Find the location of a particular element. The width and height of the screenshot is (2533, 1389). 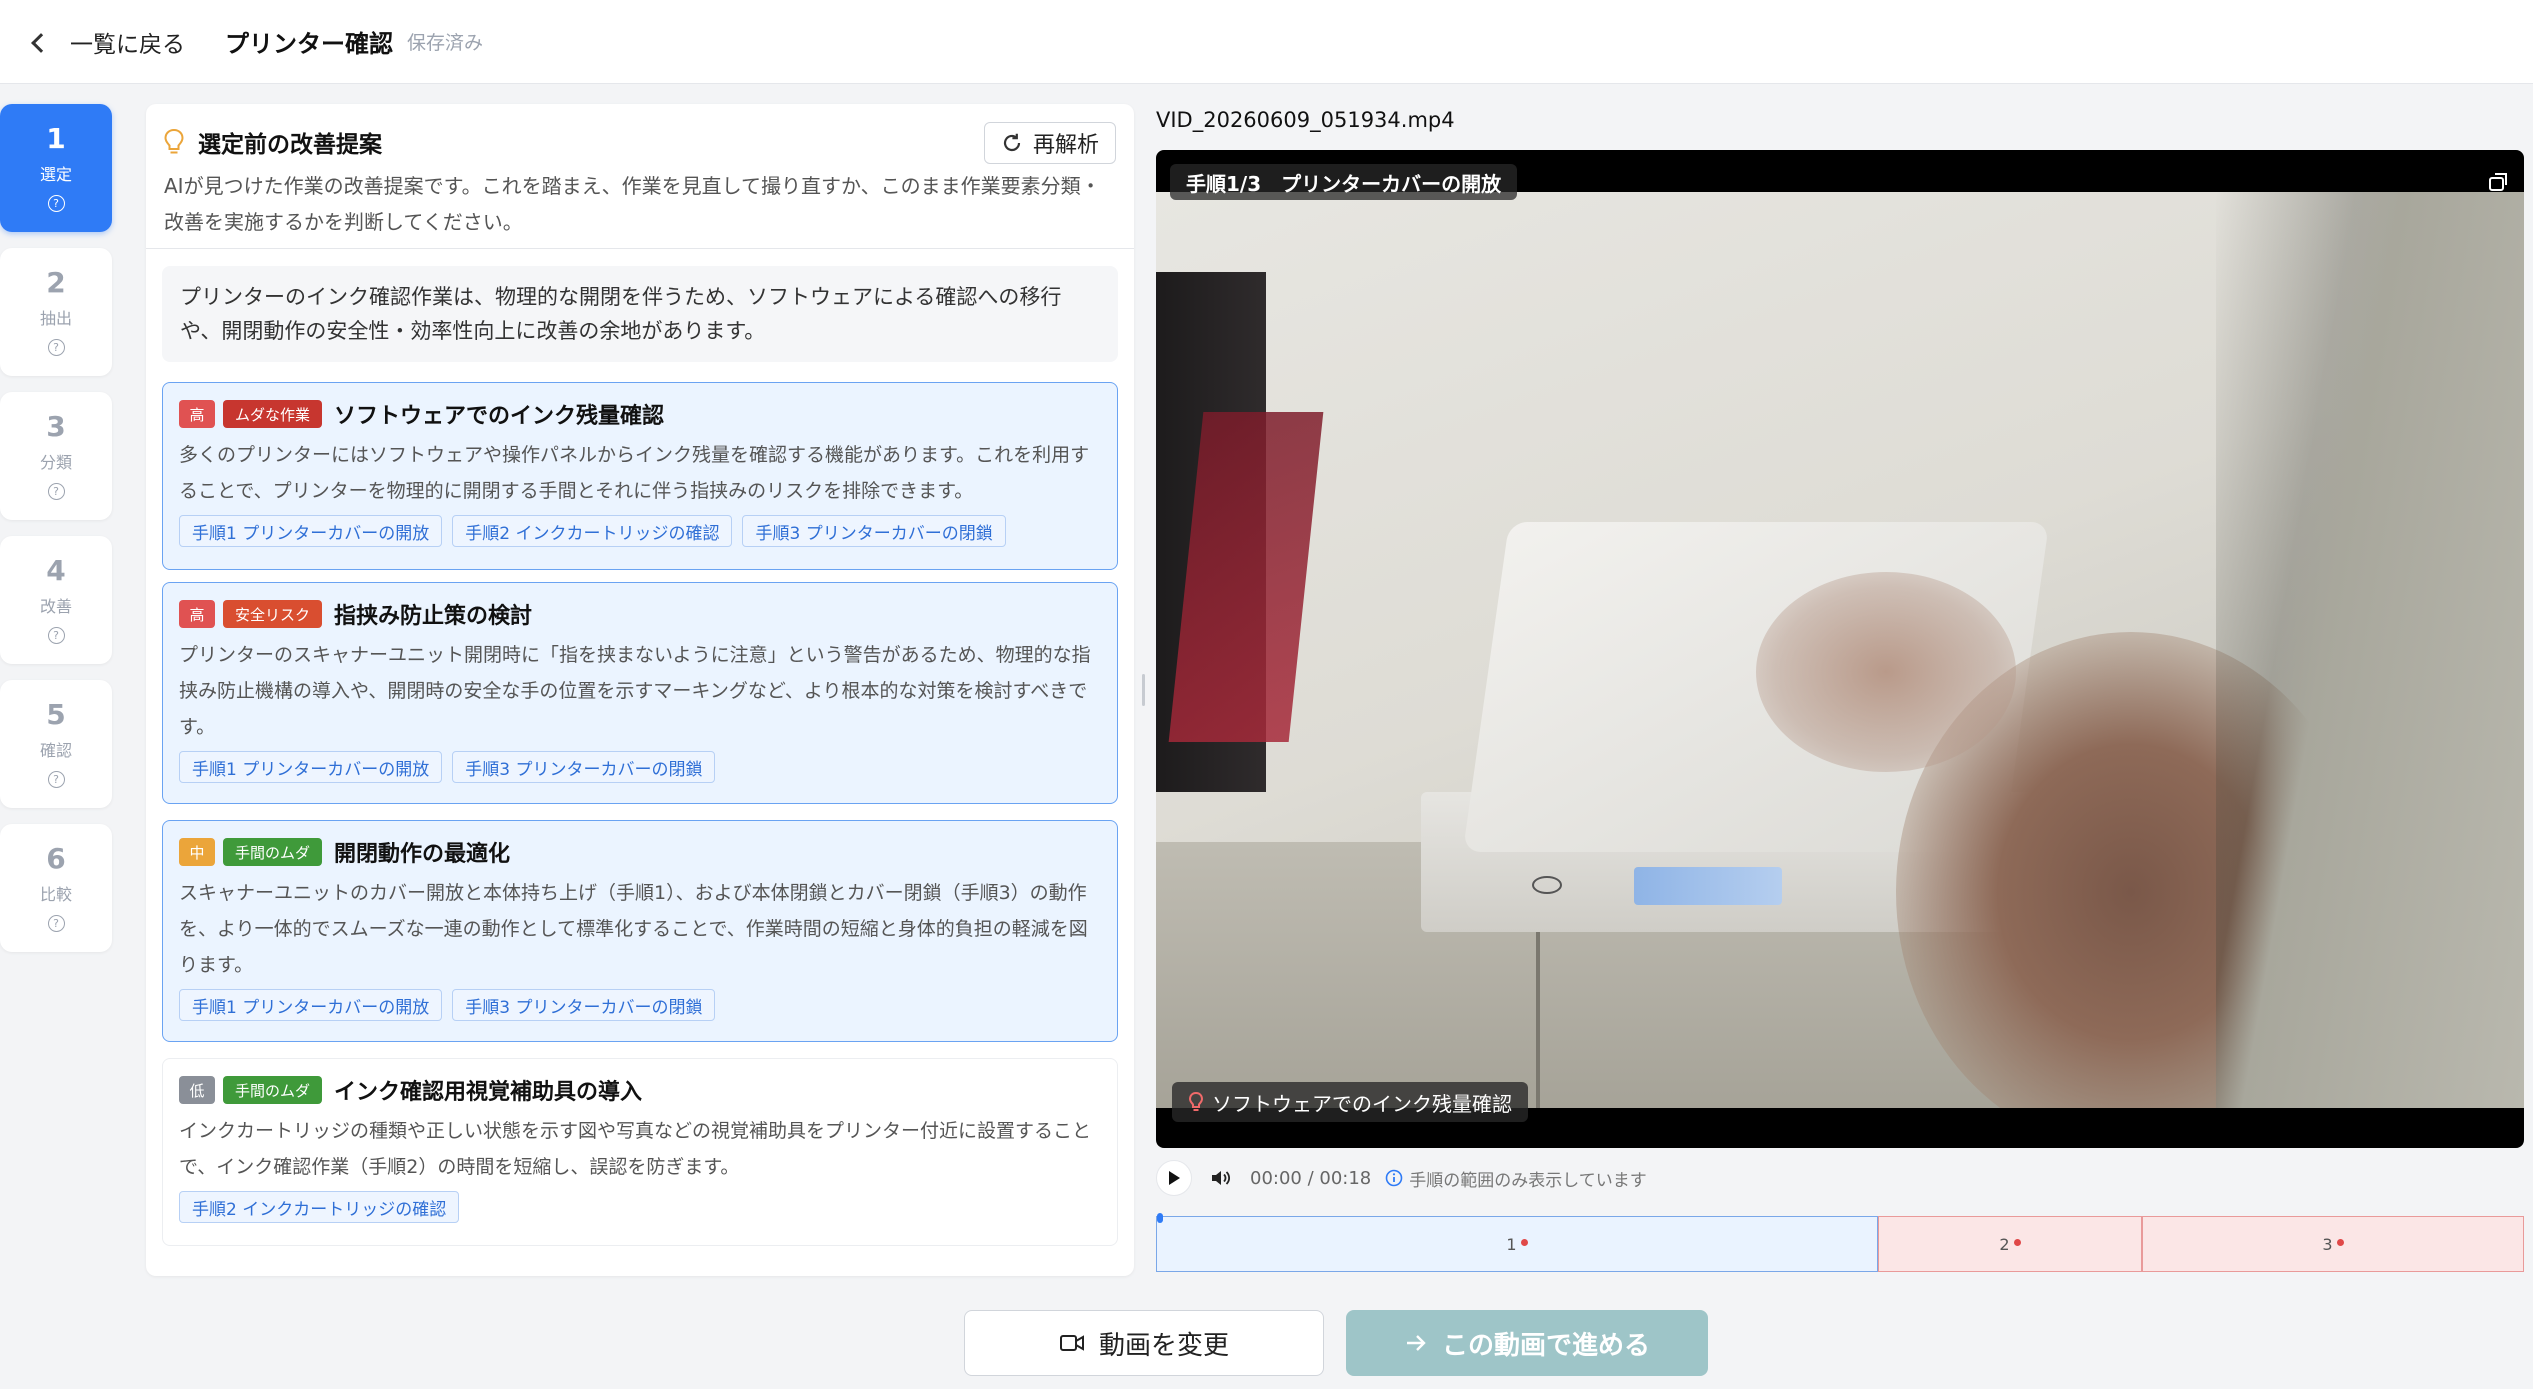

timeline-segment-step-2: 2 is located at coordinates (2010, 1244).